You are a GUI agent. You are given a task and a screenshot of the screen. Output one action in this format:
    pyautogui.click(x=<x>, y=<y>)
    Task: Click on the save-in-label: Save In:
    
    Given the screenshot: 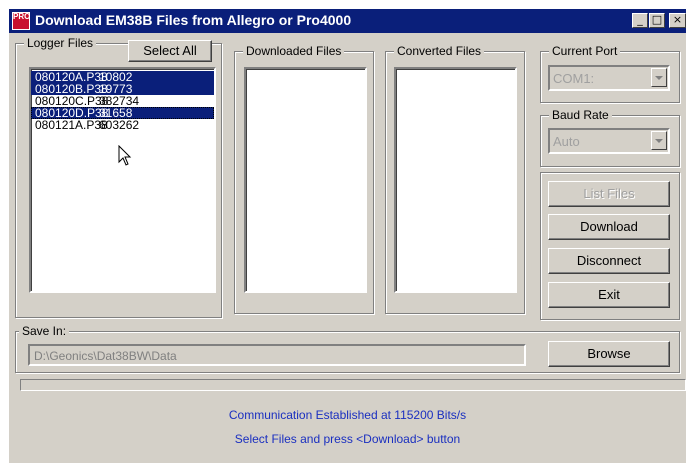 What is the action you would take?
    pyautogui.click(x=44, y=331)
    